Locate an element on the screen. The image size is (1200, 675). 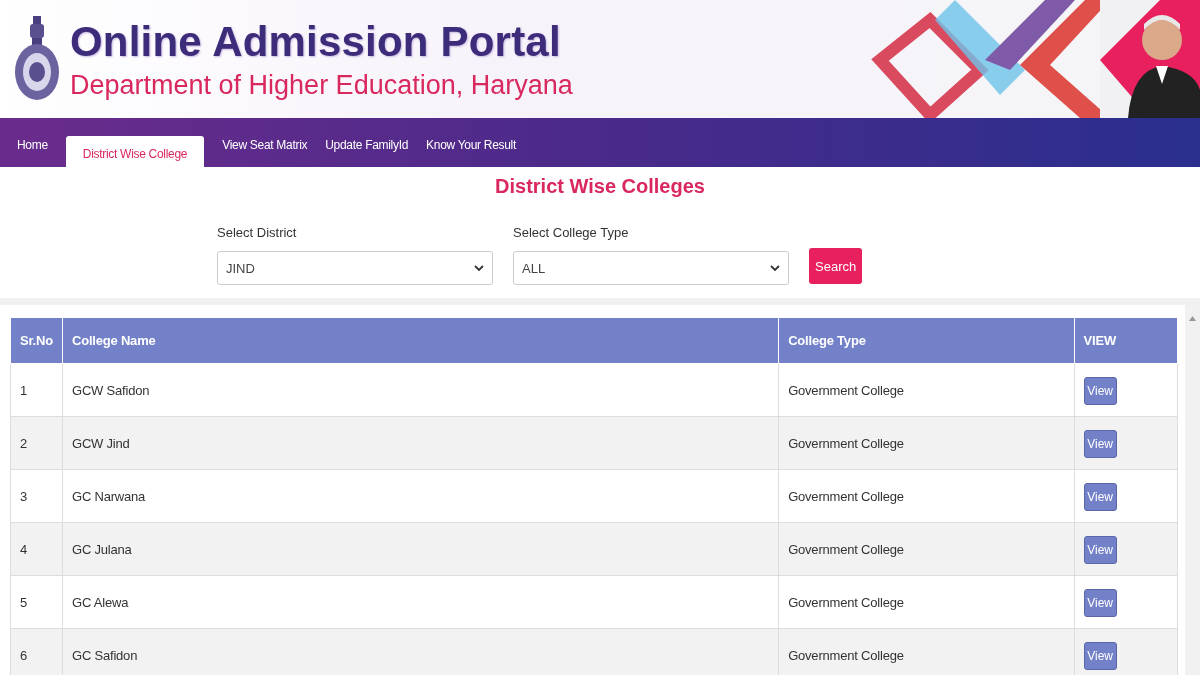
column-header: College Name is located at coordinates (420, 340).